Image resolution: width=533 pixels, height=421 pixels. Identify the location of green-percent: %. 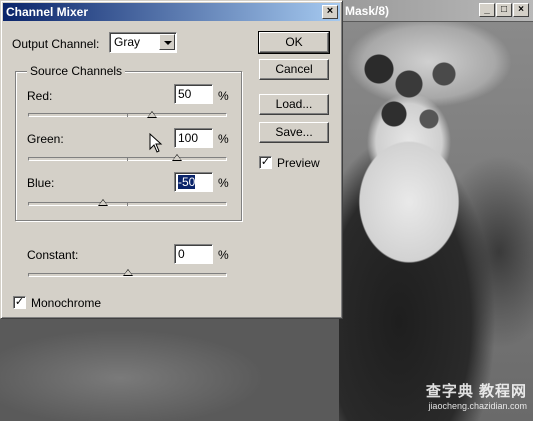
(223, 139).